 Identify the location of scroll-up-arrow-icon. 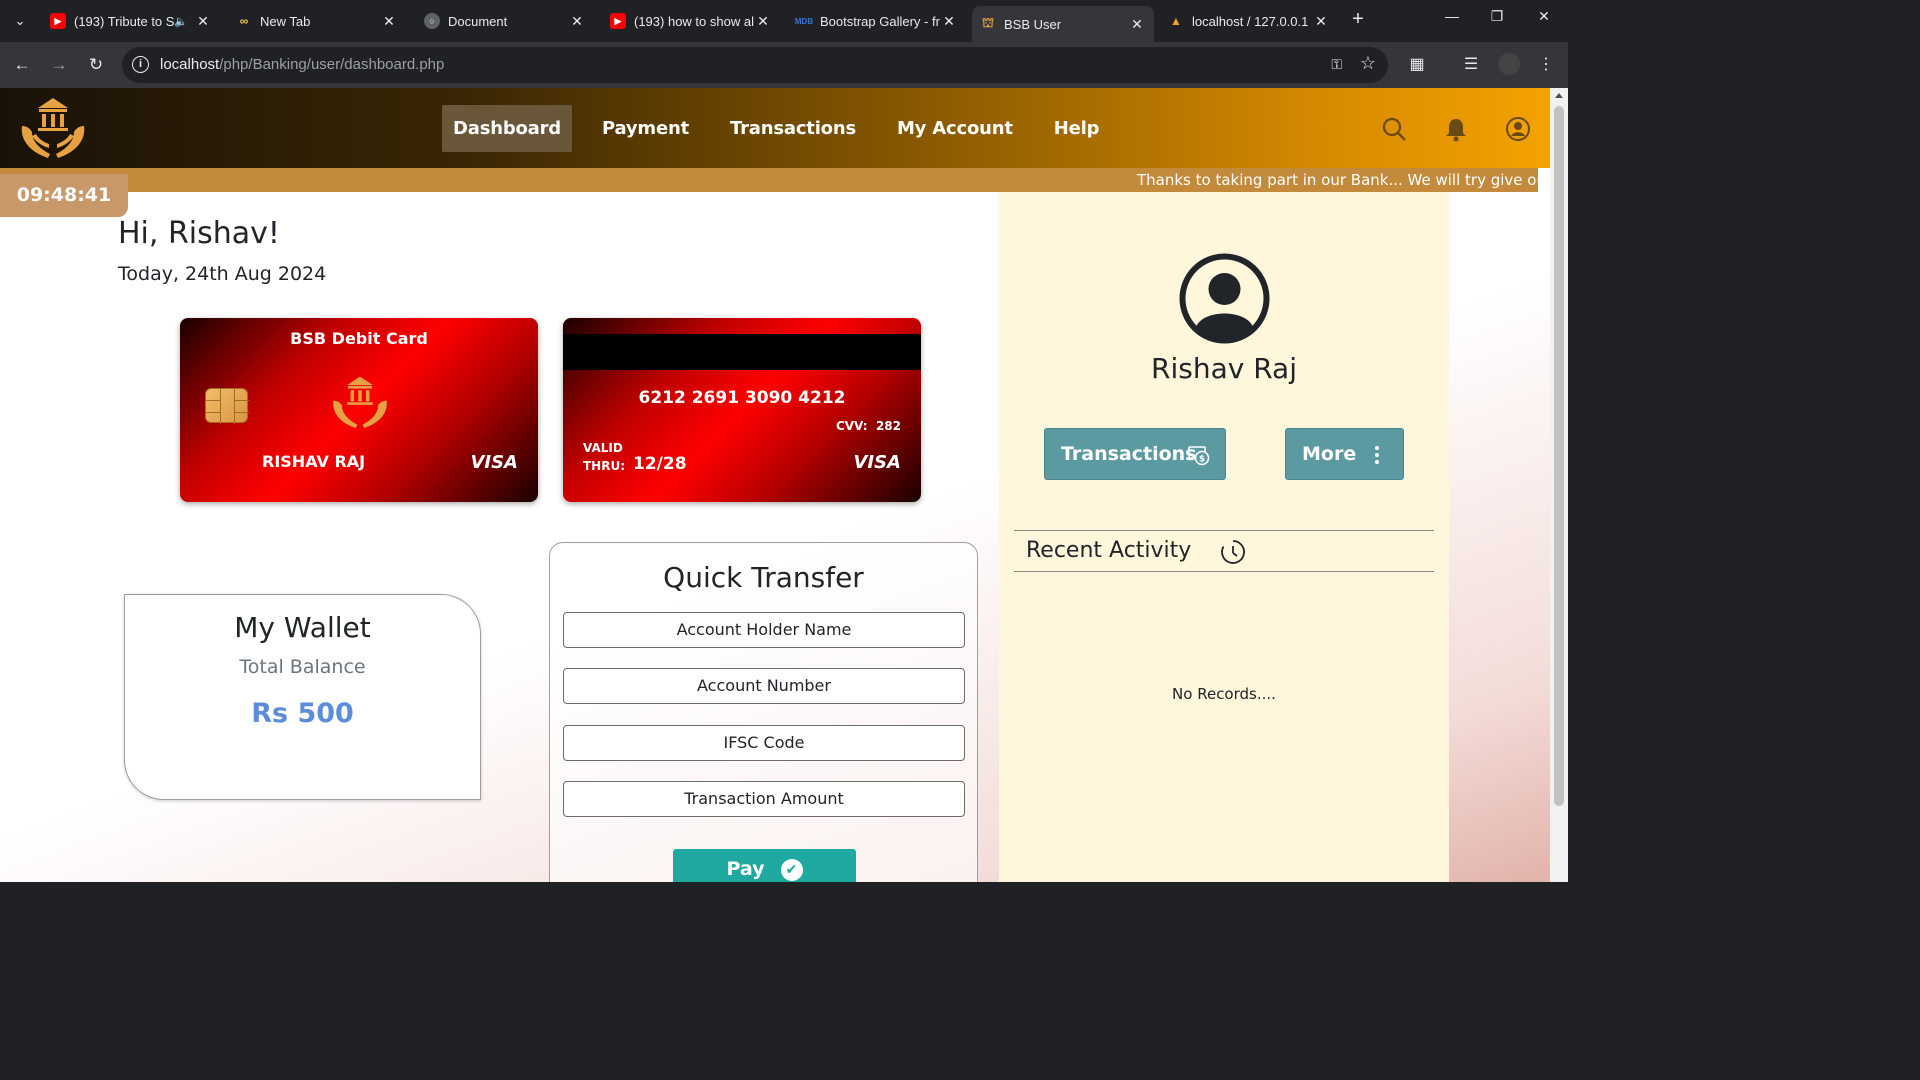
(1559, 95).